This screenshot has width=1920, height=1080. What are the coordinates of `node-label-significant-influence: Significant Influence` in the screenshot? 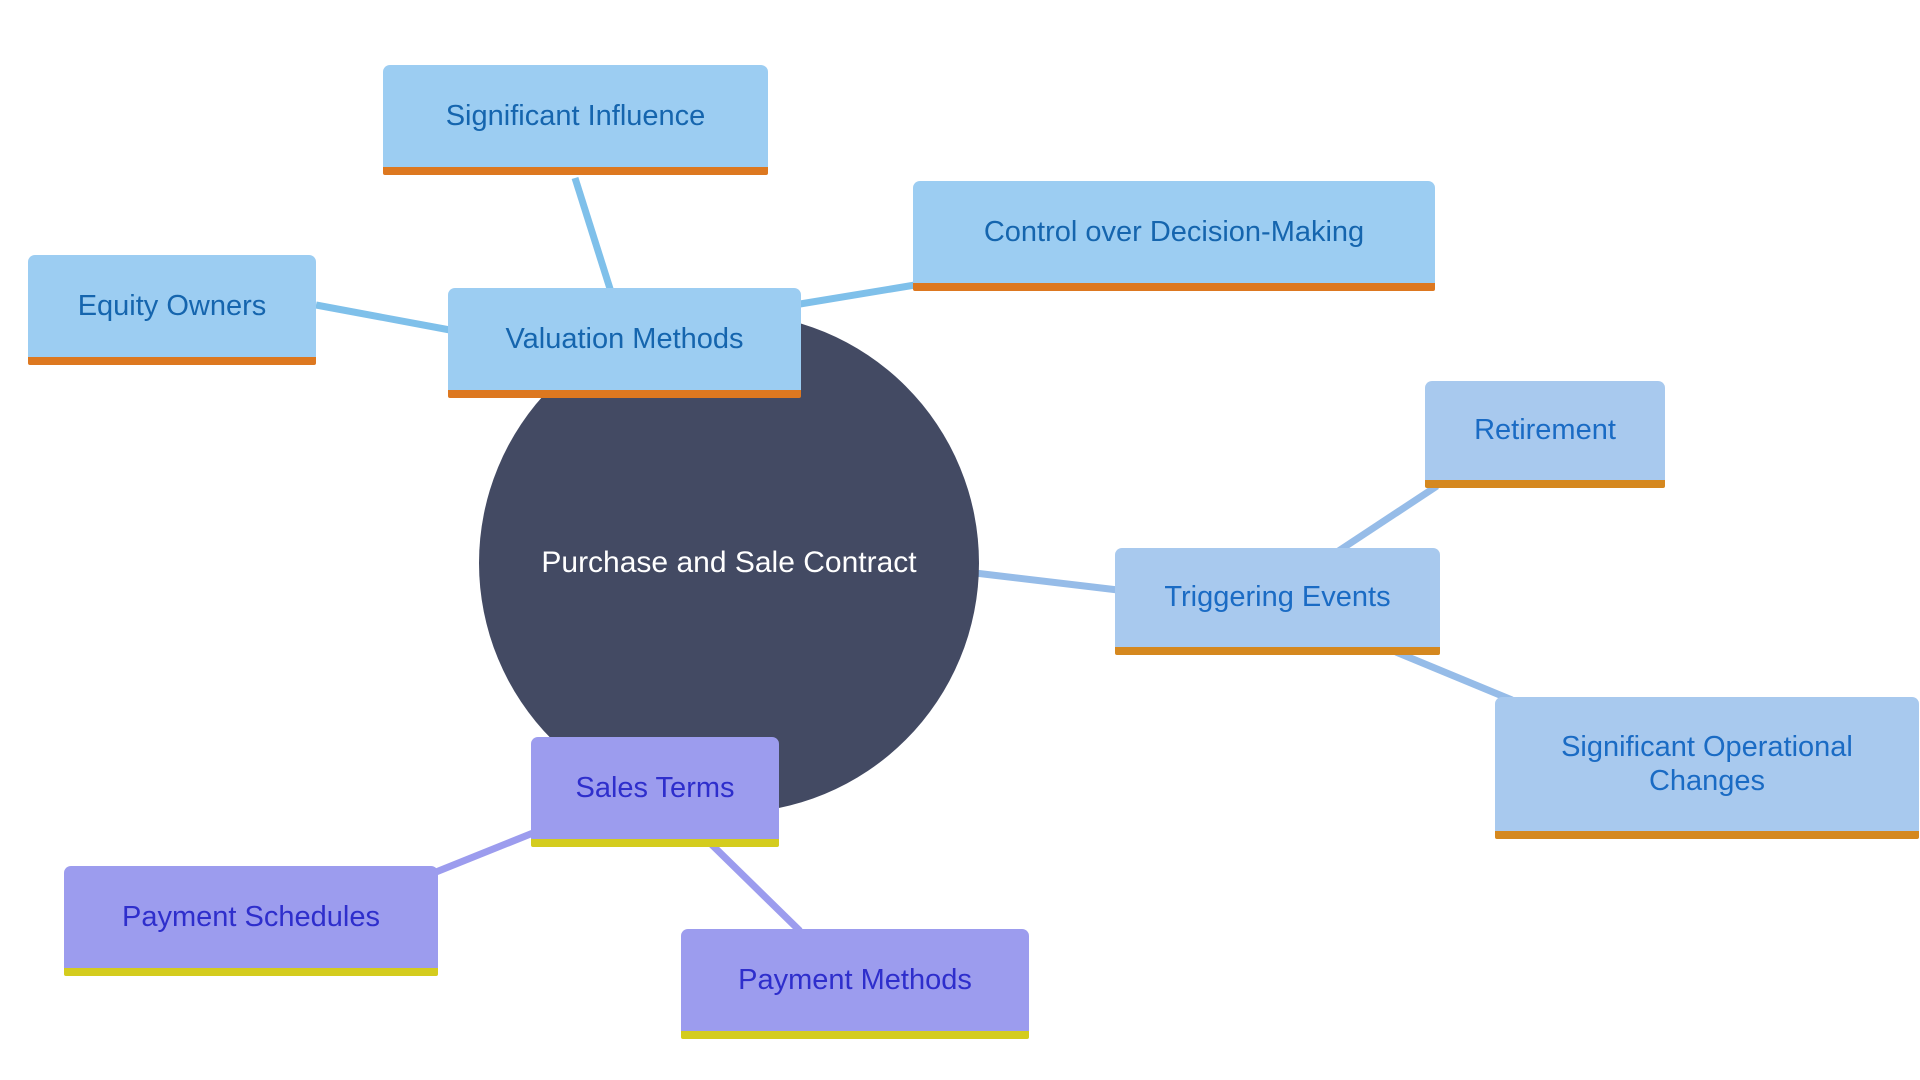 It's located at (575, 115).